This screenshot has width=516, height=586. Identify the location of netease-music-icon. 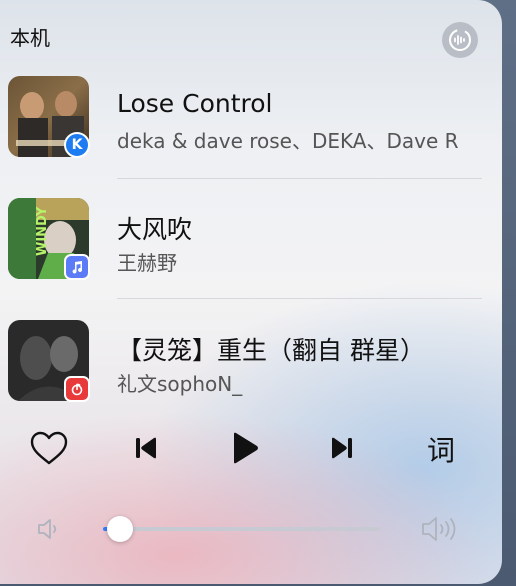
(77, 389).